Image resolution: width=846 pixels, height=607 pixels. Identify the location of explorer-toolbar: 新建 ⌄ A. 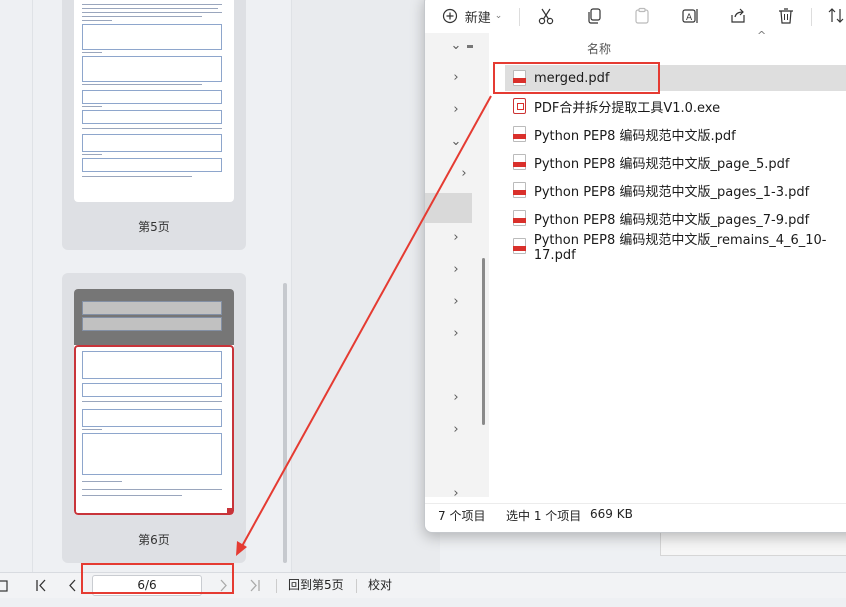
(635, 17).